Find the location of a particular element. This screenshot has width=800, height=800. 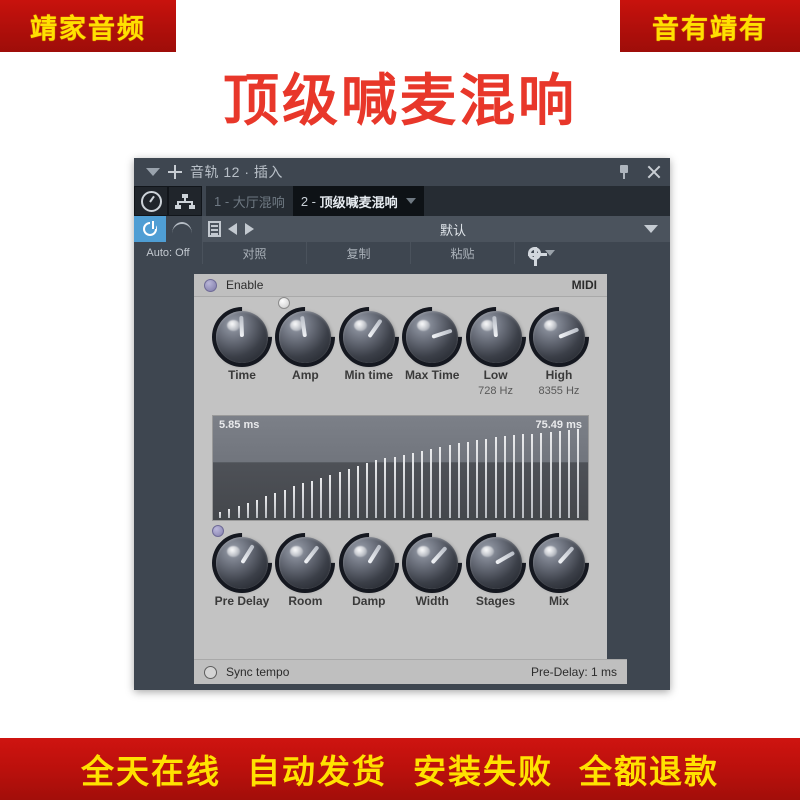

bottom-knob-mix is located at coordinates (558, 563).